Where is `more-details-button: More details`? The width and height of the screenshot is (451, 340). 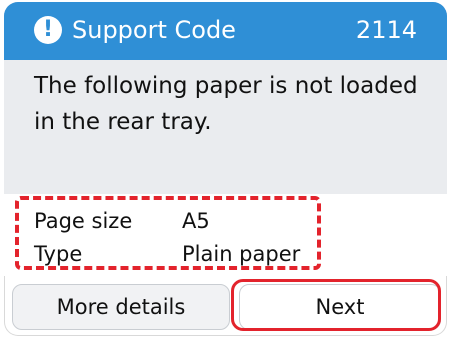 more-details-button: More details is located at coordinates (121, 307).